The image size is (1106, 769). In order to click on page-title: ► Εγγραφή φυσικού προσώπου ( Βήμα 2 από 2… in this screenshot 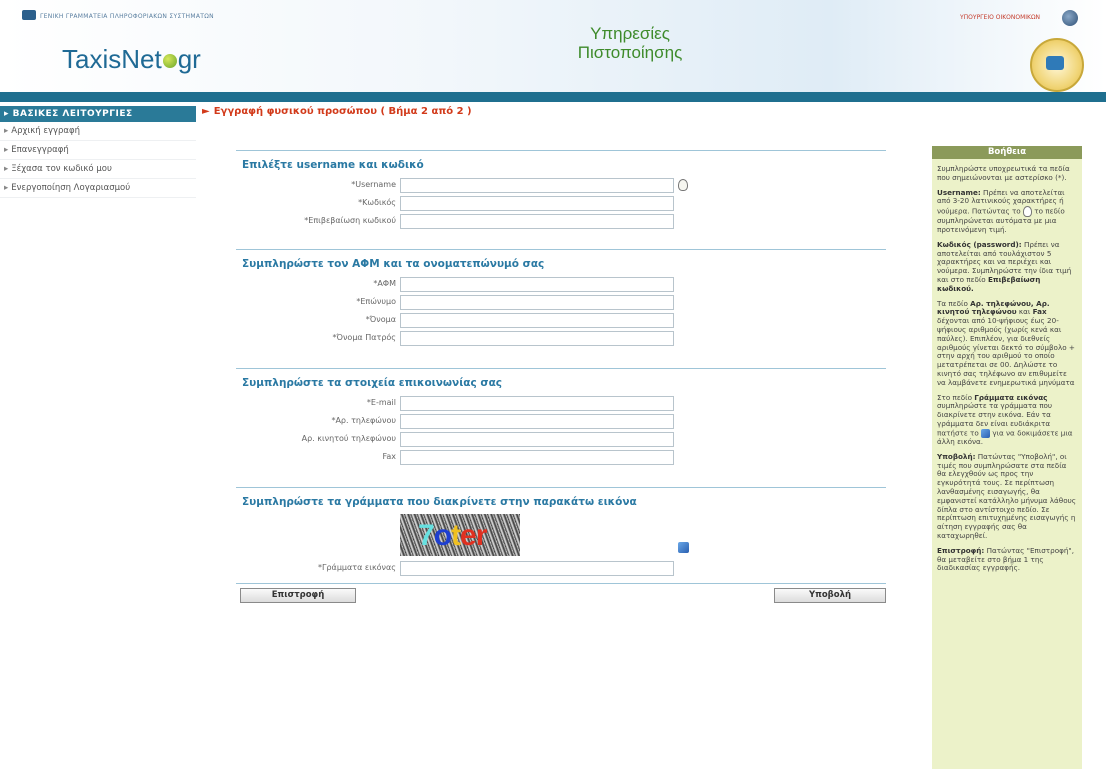, I will do `click(337, 111)`.